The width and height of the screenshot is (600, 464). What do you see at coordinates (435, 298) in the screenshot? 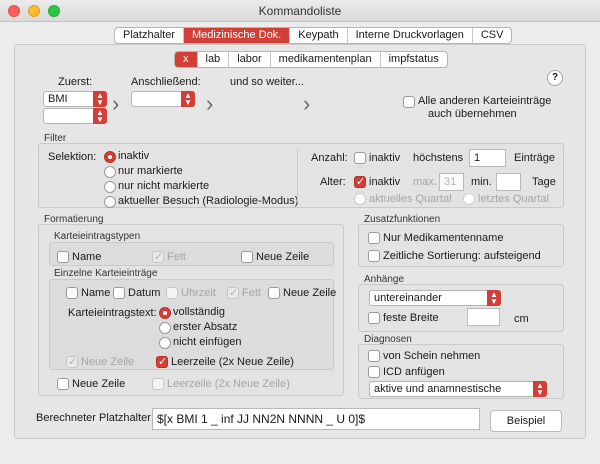
I see `attach-mode-select: untereinander ▲ ▼` at bounding box center [435, 298].